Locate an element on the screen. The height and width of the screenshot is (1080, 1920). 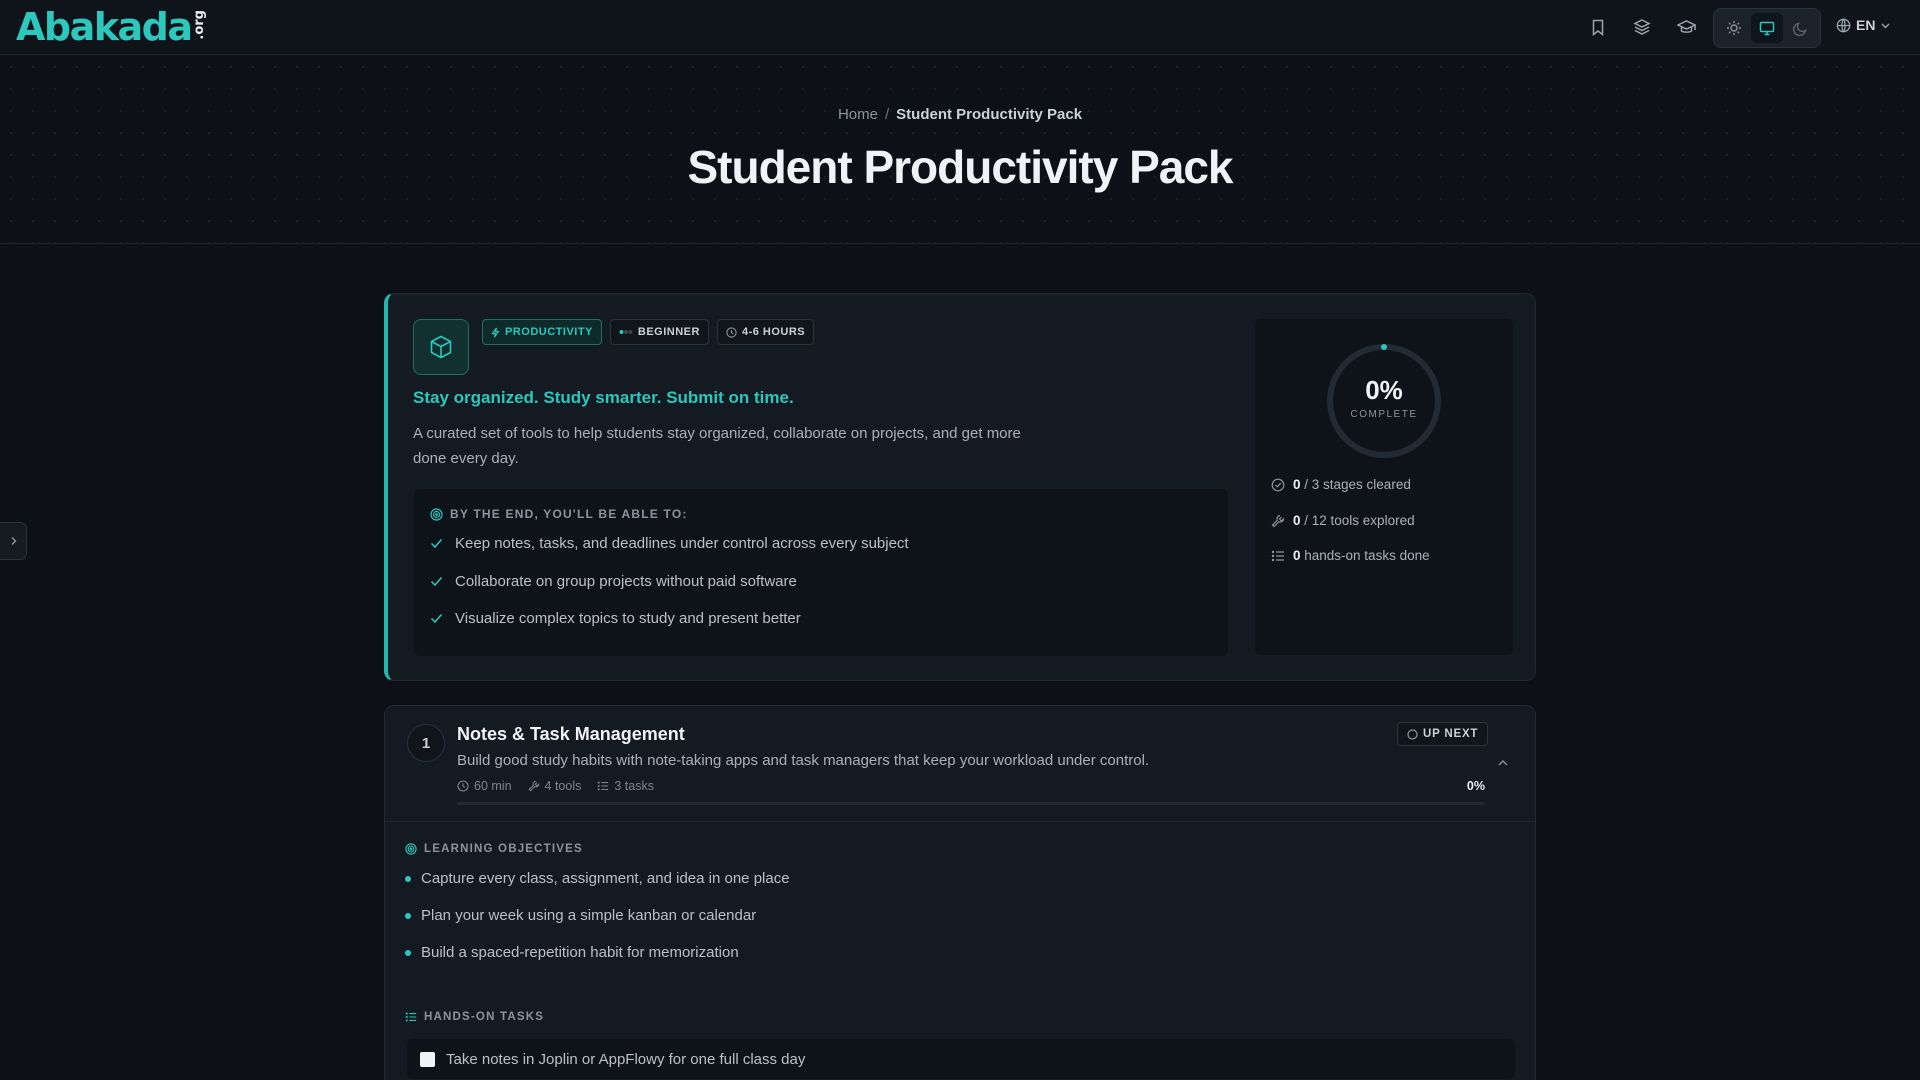
status-badge-label: UP NEXT is located at coordinates (1451, 734).